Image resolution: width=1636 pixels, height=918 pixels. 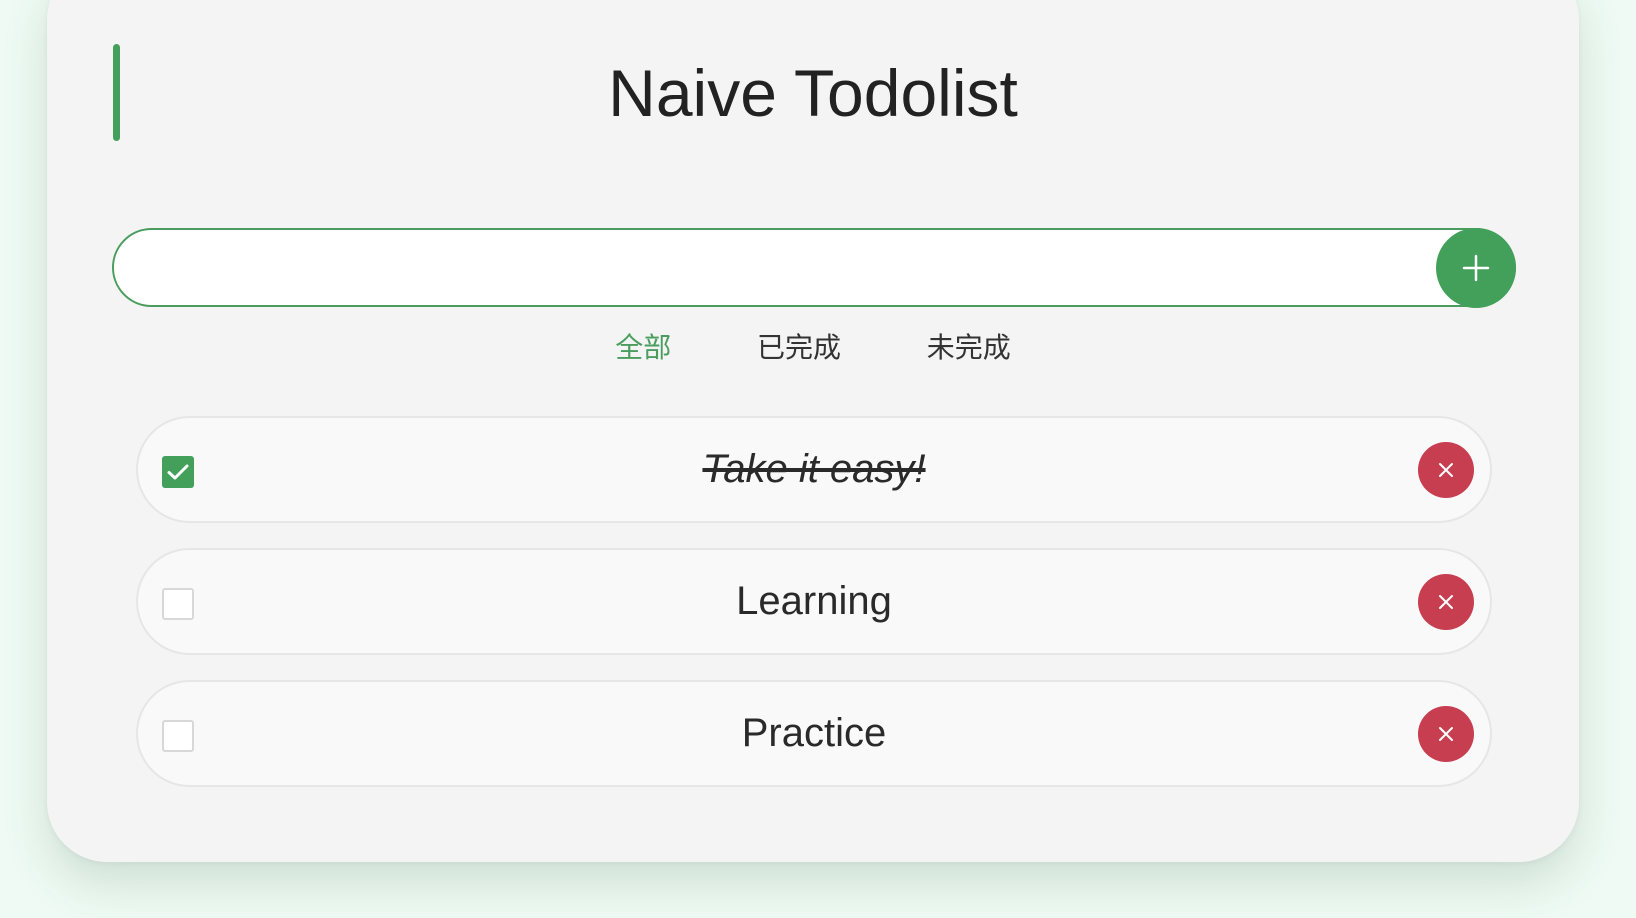 I want to click on todo-item: Learning, so click(x=814, y=601).